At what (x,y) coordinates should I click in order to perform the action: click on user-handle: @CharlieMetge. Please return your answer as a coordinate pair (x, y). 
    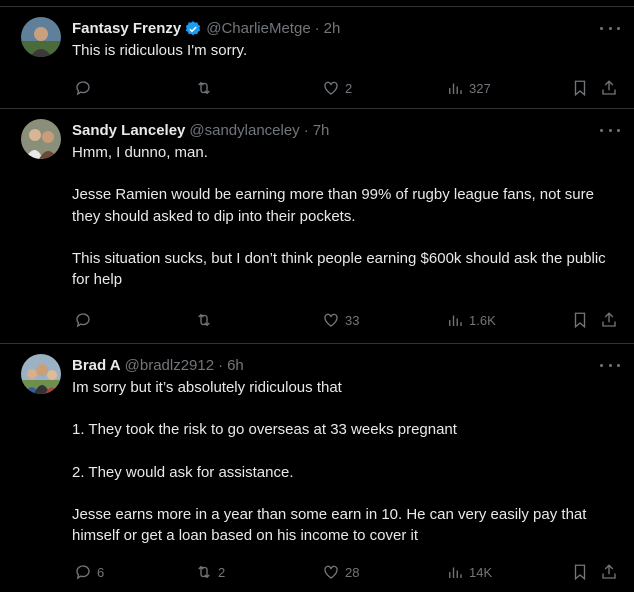
    Looking at the image, I should click on (258, 29).